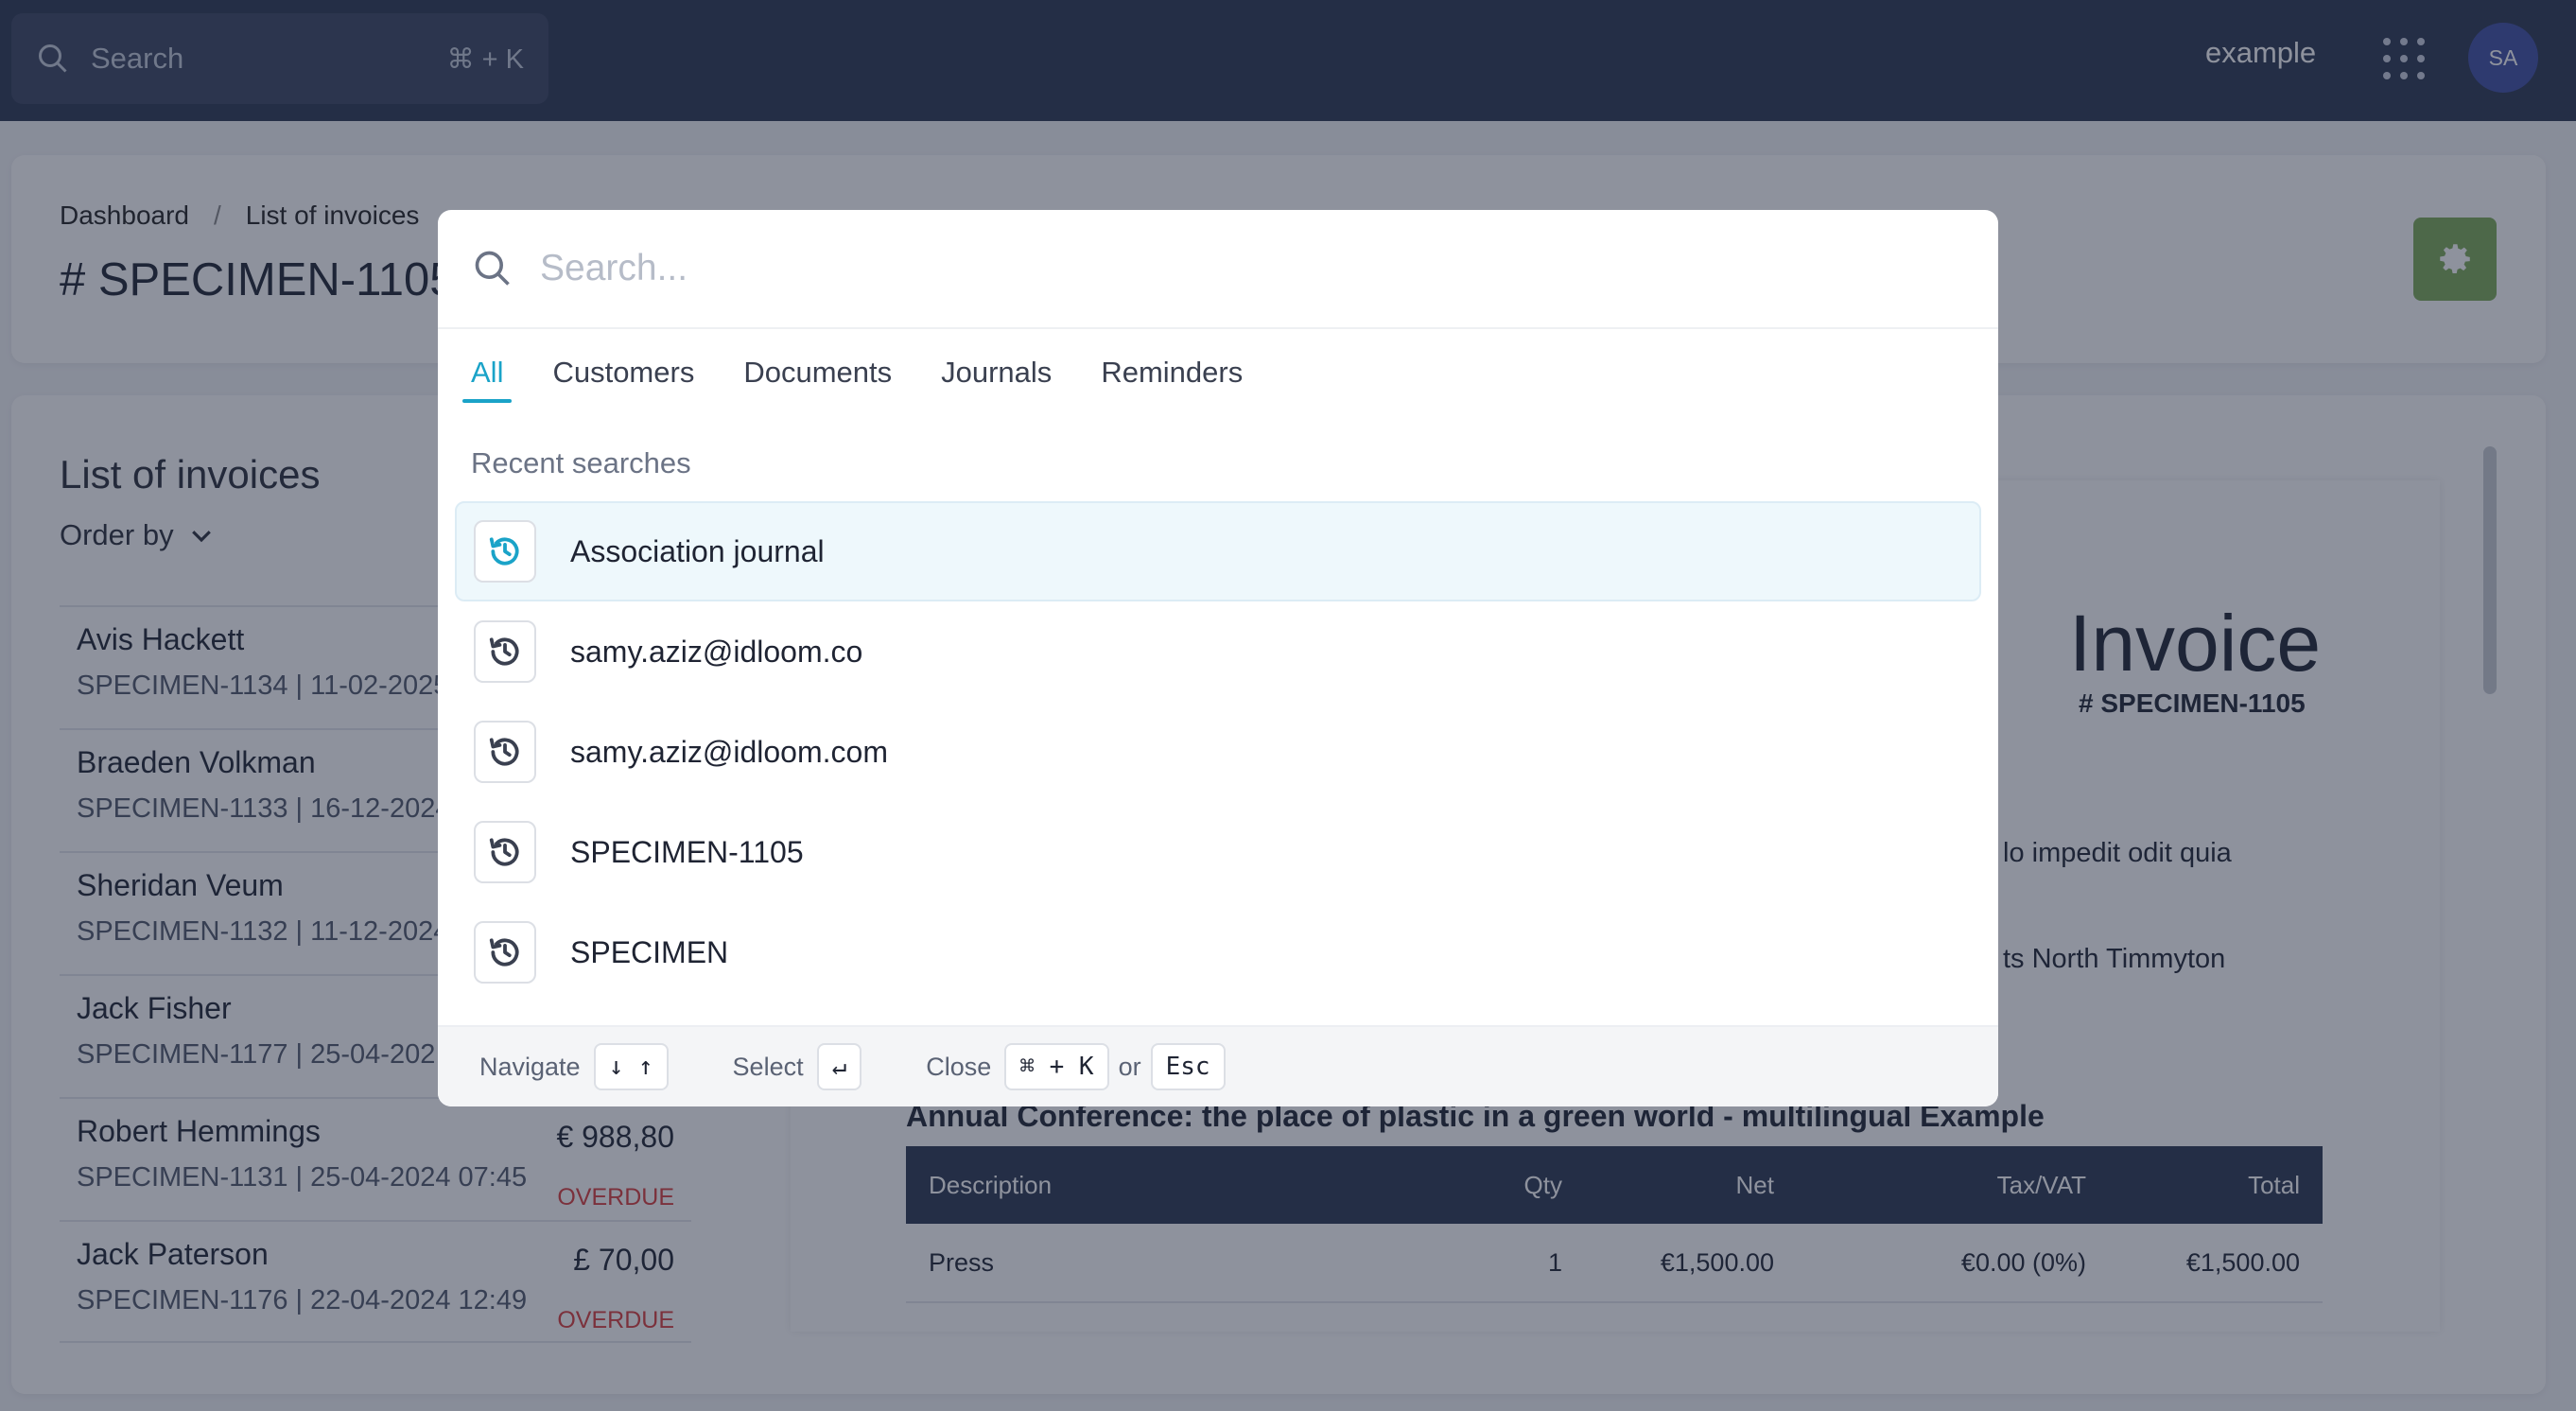 This screenshot has height=1411, width=2576. What do you see at coordinates (839, 1066) in the screenshot?
I see `enter-key-hint: ↵` at bounding box center [839, 1066].